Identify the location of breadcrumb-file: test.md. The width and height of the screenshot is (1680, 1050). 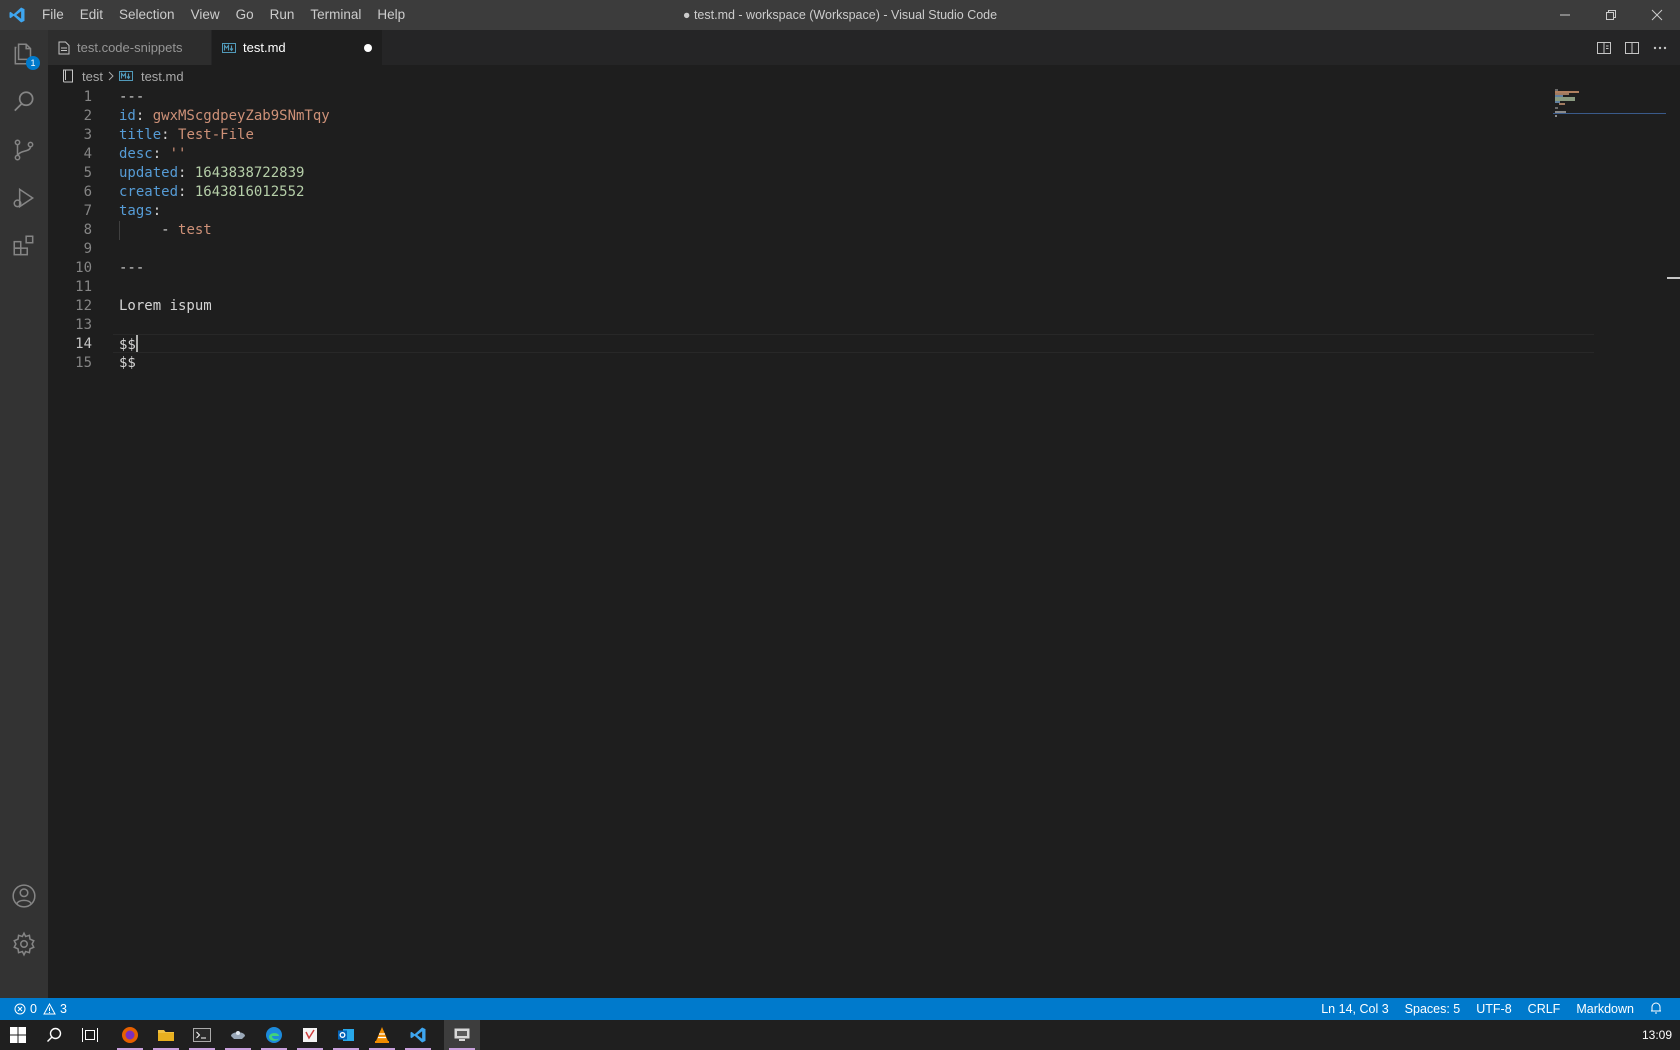
(151, 76).